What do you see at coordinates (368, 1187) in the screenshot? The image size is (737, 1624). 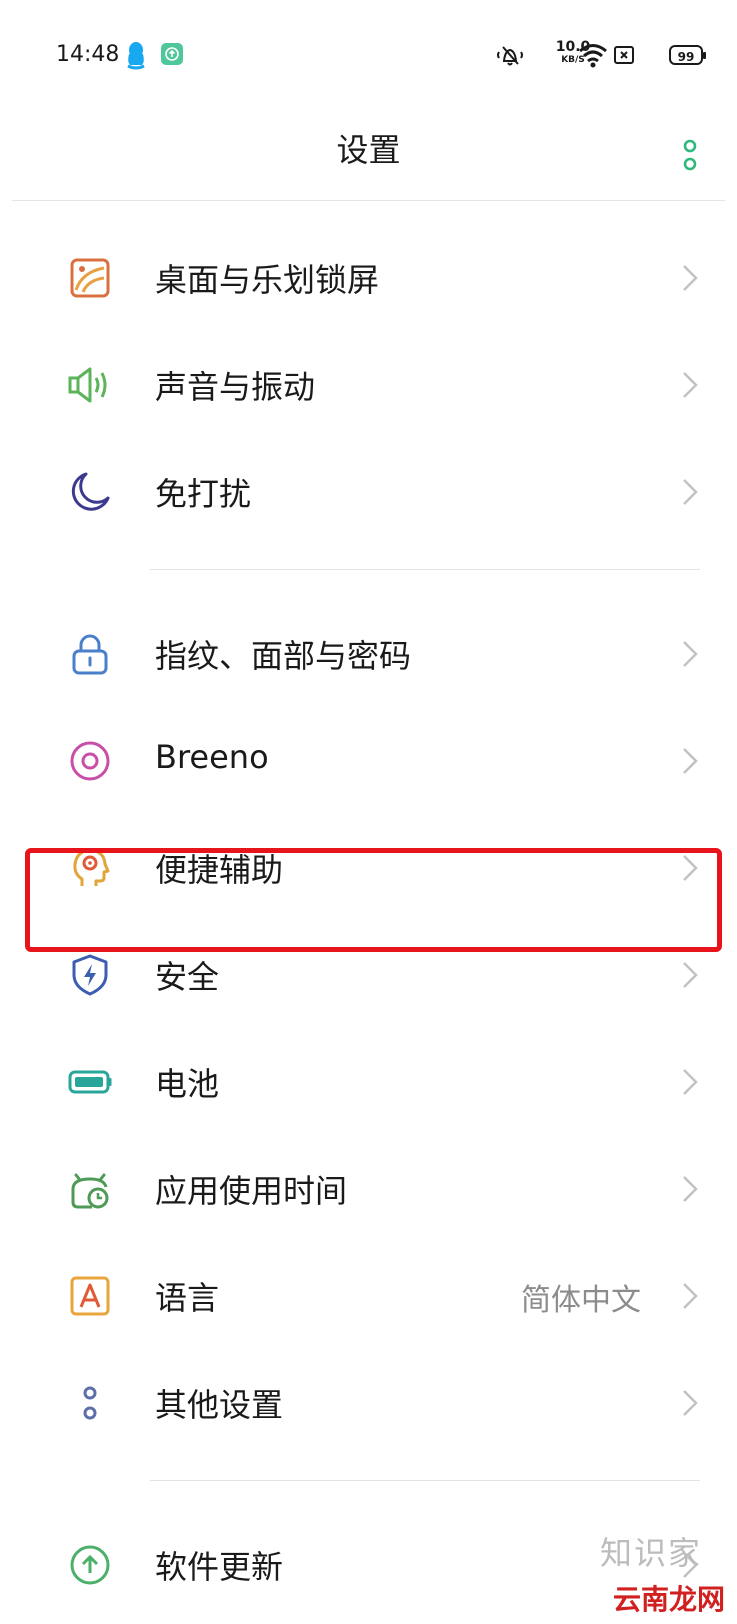 I see `settings-item-app-usage-time: 应用使用时间` at bounding box center [368, 1187].